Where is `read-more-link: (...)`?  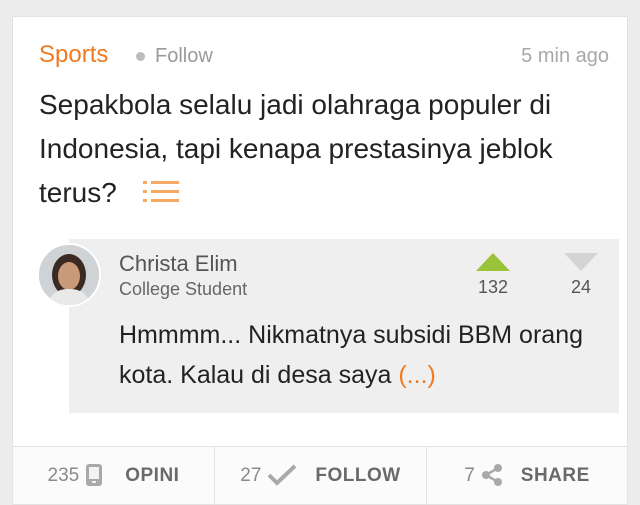 read-more-link: (...) is located at coordinates (417, 375).